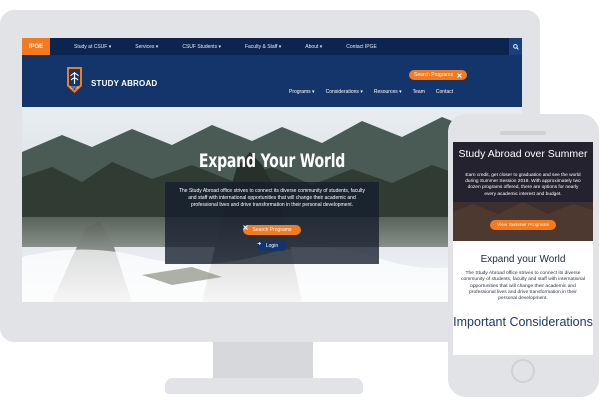 The height and width of the screenshot is (405, 600). What do you see at coordinates (361, 47) in the screenshot?
I see `top-link-contact: Contact IPGE` at bounding box center [361, 47].